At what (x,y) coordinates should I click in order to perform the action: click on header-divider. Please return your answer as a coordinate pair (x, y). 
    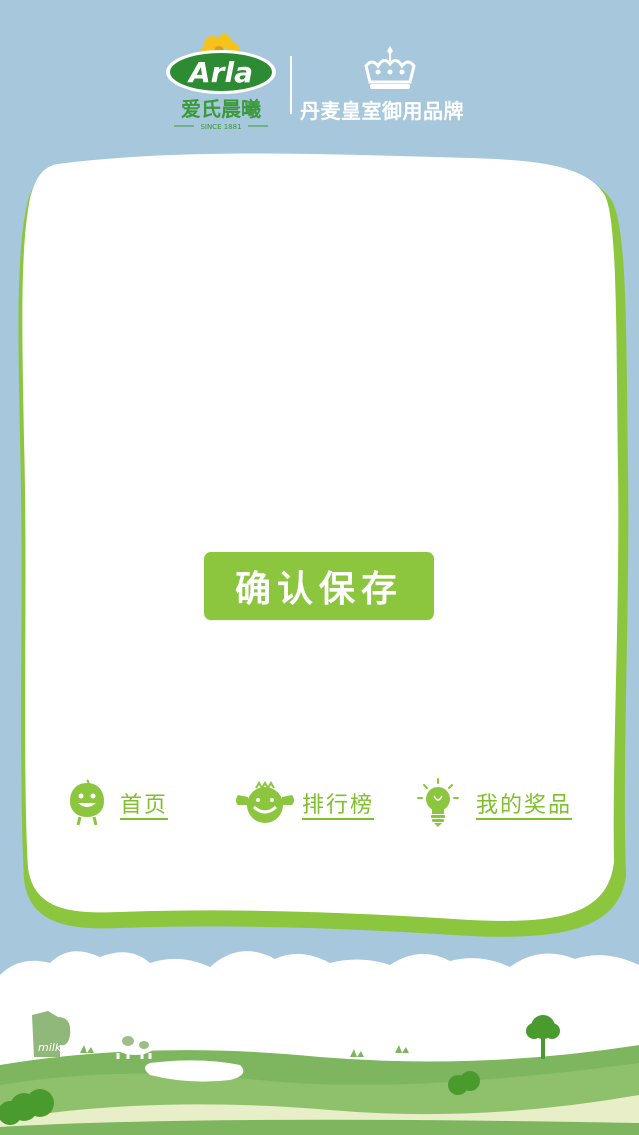
    Looking at the image, I should click on (291, 85).